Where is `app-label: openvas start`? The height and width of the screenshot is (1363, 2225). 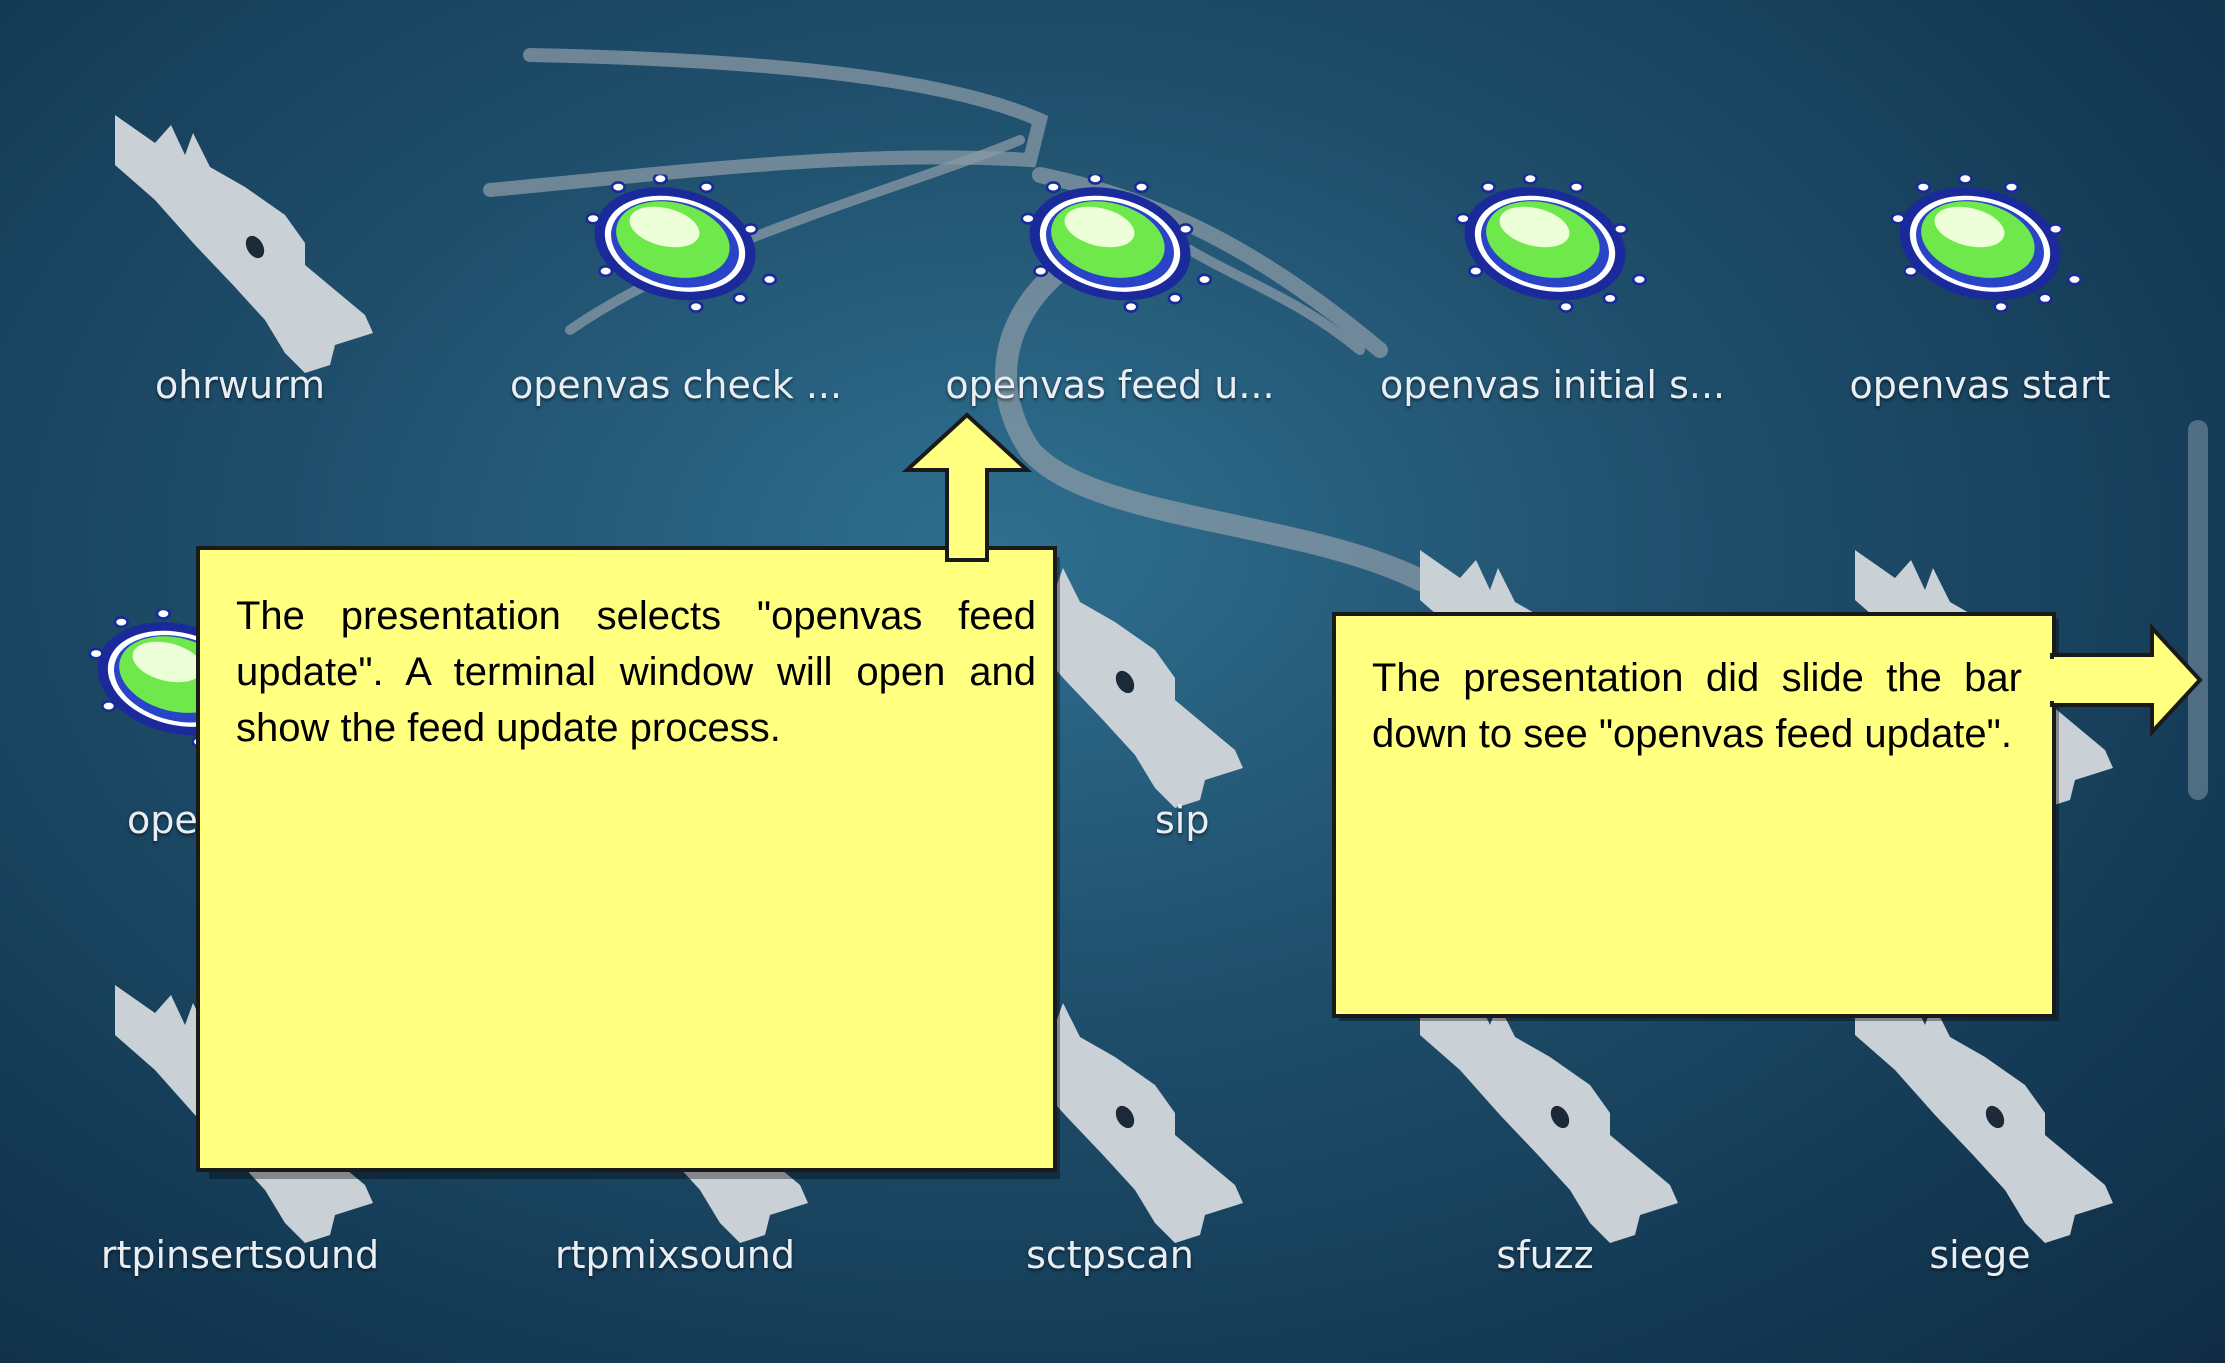
app-label: openvas start is located at coordinates (1980, 385).